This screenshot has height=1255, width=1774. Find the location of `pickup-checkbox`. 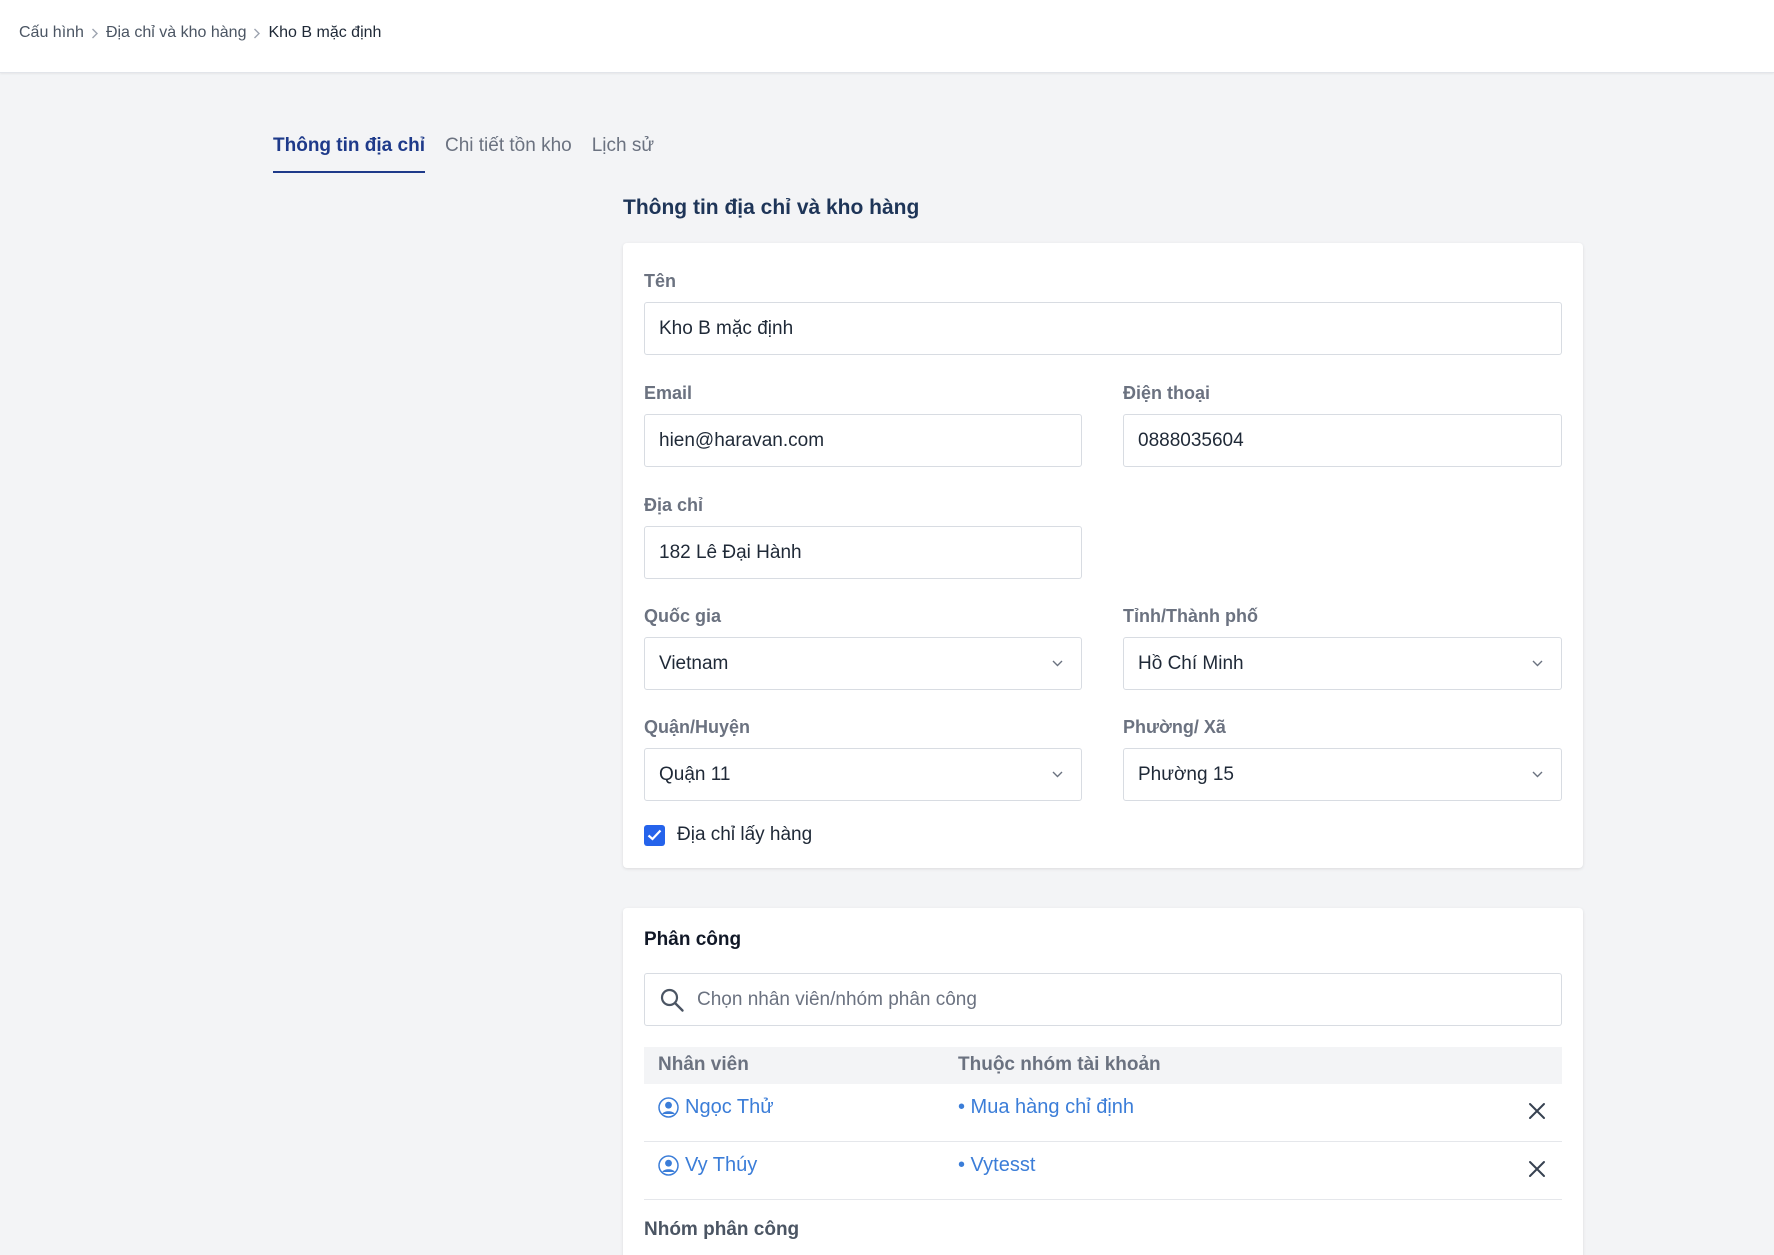

pickup-checkbox is located at coordinates (654, 835).